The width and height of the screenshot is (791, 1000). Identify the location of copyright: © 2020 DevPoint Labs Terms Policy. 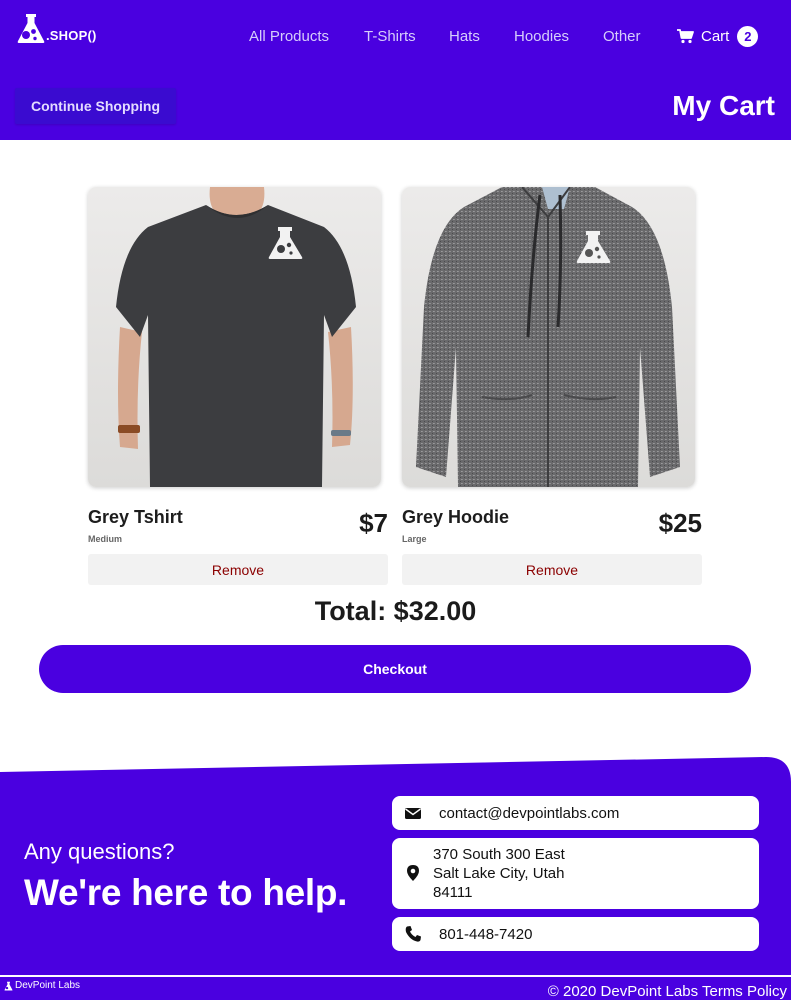
(667, 991).